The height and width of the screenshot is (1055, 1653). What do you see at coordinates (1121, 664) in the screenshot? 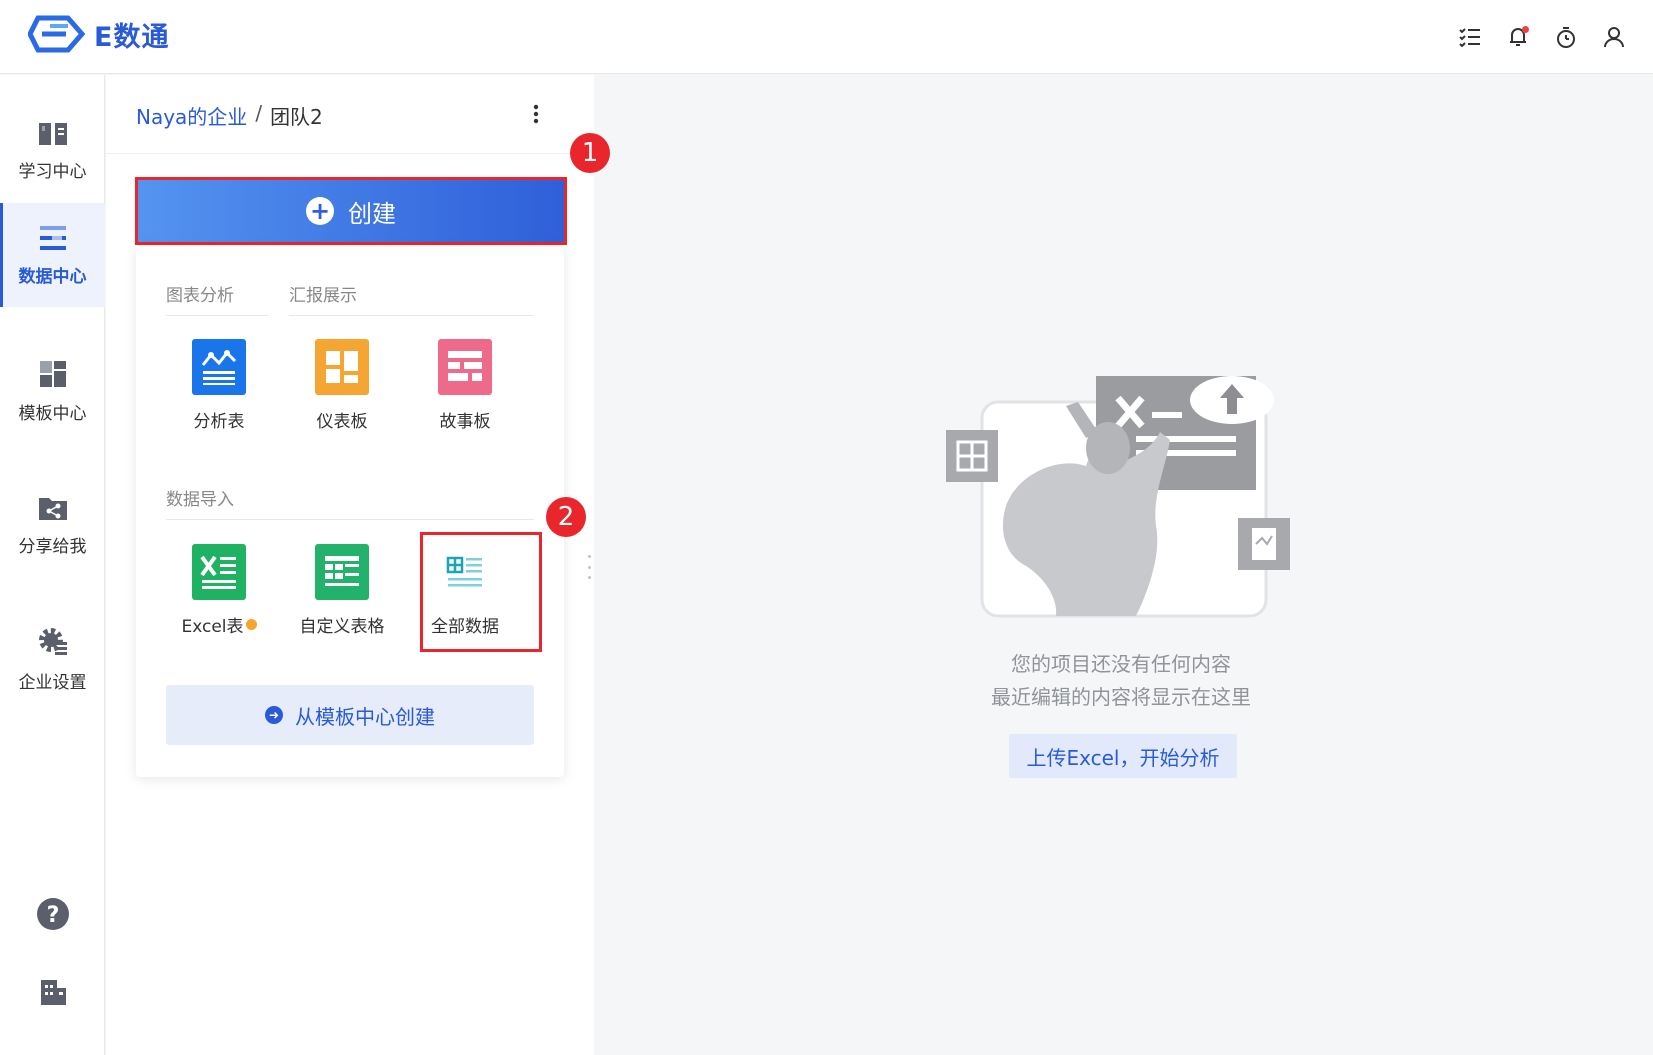
I see `empty-state-title: 您的项目还没有任何内容` at bounding box center [1121, 664].